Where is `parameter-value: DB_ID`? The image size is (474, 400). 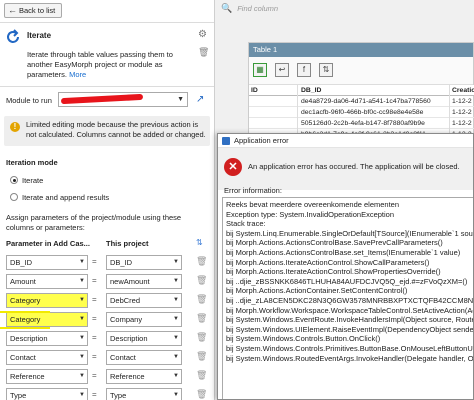
parameter-value: DB_ID is located at coordinates (21, 262).